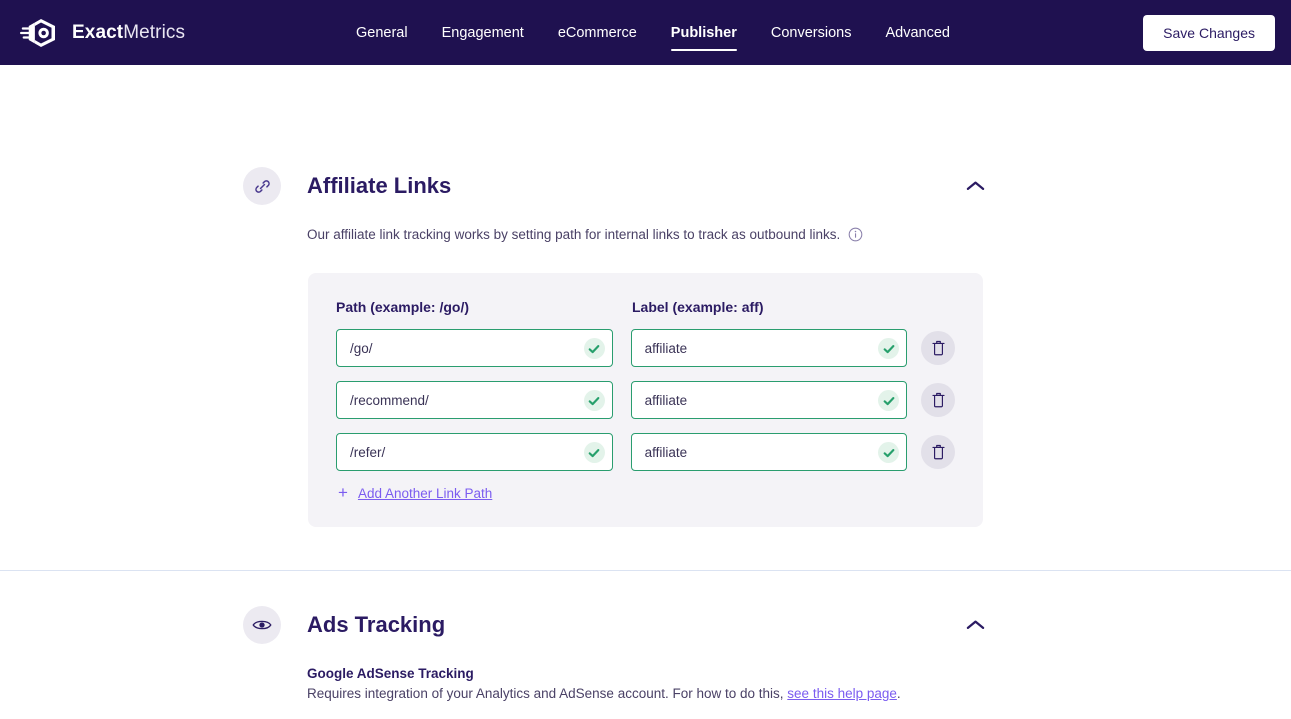 The height and width of the screenshot is (719, 1291). I want to click on nav-item-conversions: Conversions, so click(811, 33).